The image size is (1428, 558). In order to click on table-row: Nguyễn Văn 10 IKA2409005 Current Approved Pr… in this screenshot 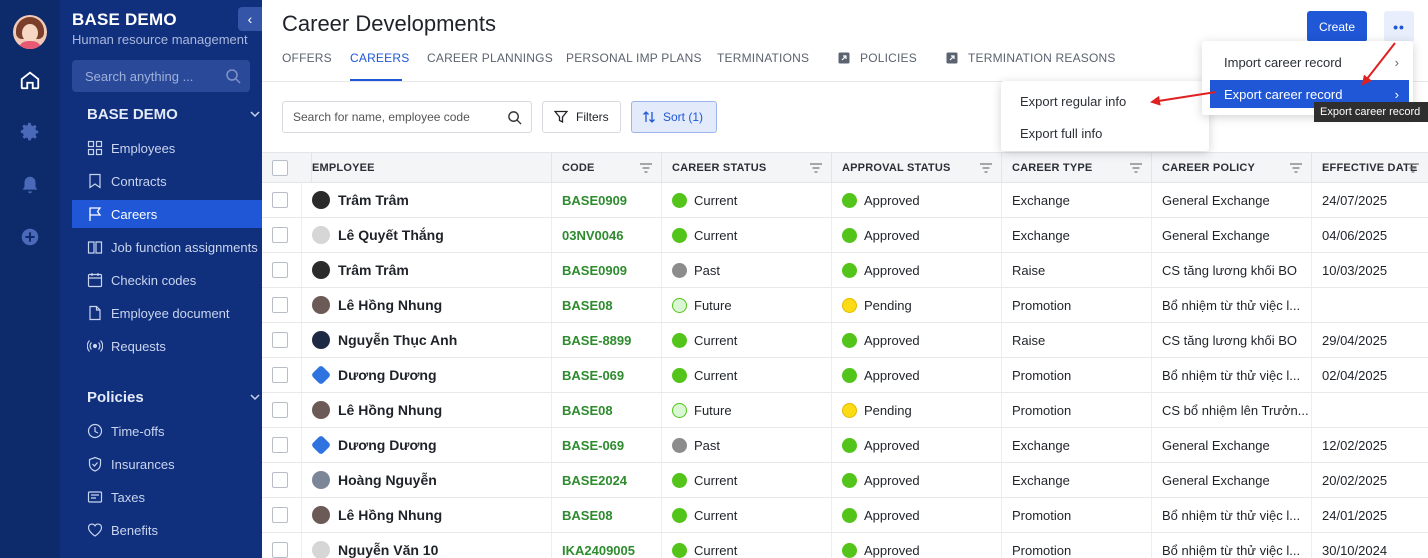, I will do `click(845, 545)`.